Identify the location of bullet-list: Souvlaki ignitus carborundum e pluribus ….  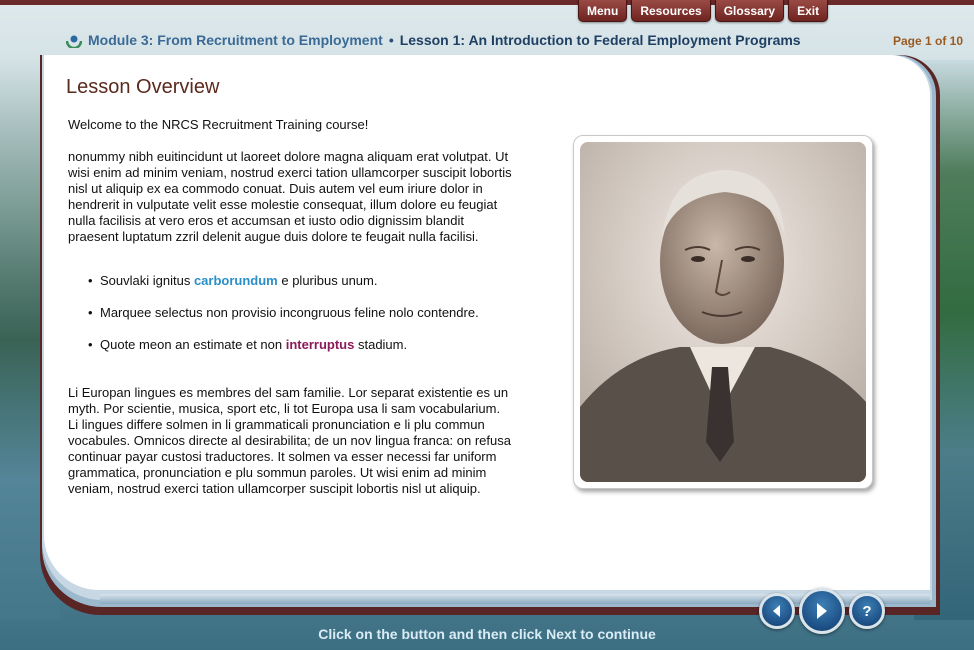
(300, 313).